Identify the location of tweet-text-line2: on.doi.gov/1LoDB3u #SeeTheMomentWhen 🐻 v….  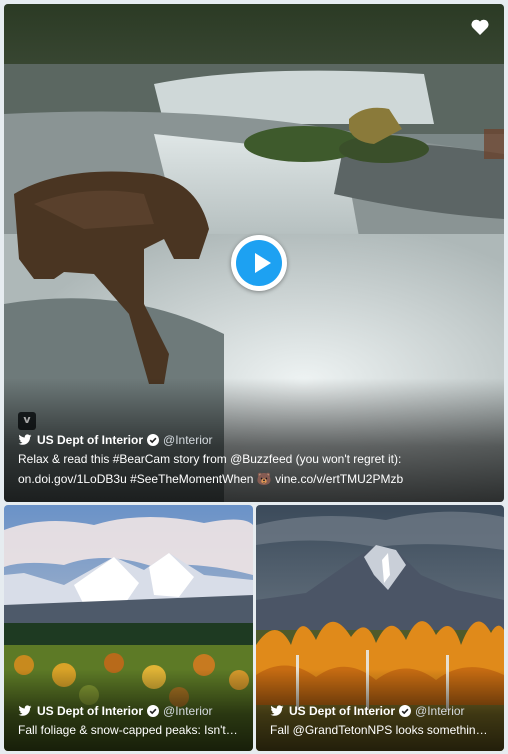
(211, 479).